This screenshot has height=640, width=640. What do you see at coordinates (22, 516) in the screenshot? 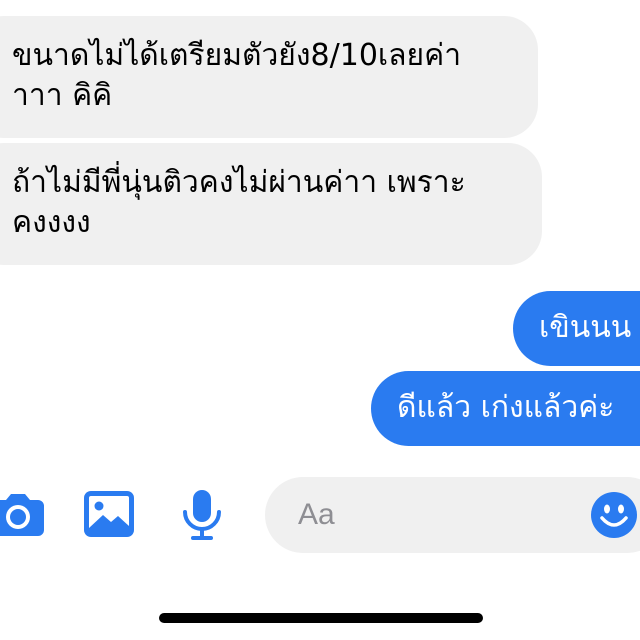
I see `camera-icon` at bounding box center [22, 516].